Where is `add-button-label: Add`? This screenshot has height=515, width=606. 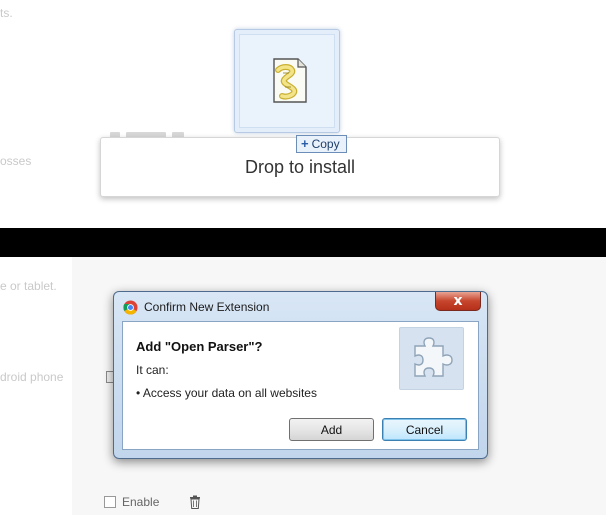 add-button-label: Add is located at coordinates (331, 429).